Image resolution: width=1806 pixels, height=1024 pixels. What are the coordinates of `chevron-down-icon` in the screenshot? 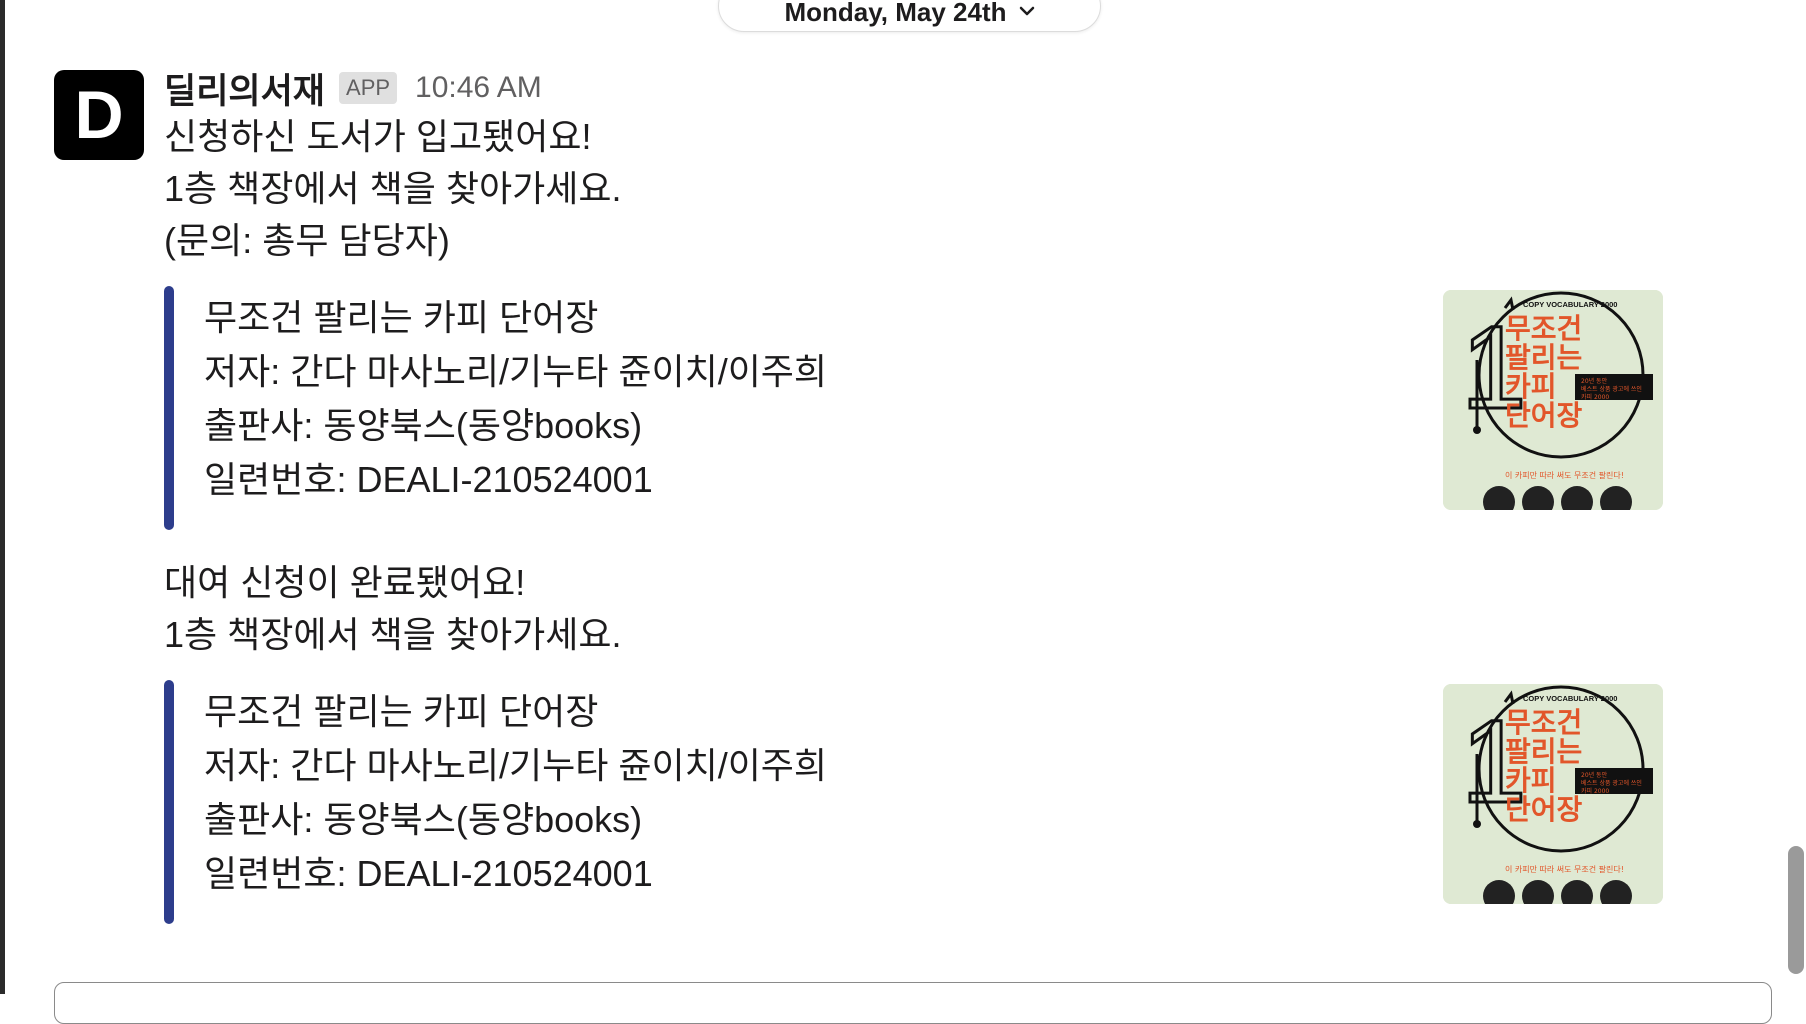 It's located at (1026, 11).